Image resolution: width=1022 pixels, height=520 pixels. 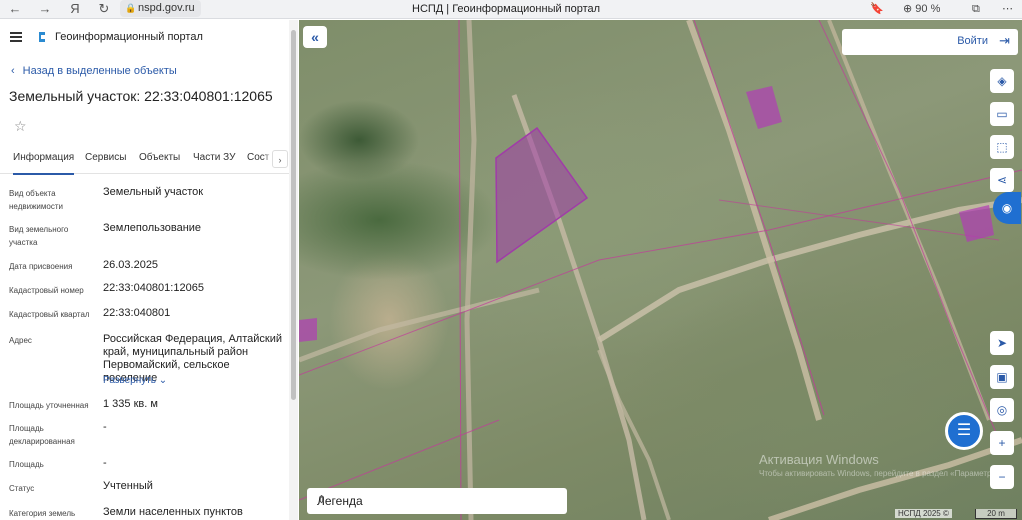 What do you see at coordinates (105, 427) in the screenshot?
I see `value-area-declared: -` at bounding box center [105, 427].